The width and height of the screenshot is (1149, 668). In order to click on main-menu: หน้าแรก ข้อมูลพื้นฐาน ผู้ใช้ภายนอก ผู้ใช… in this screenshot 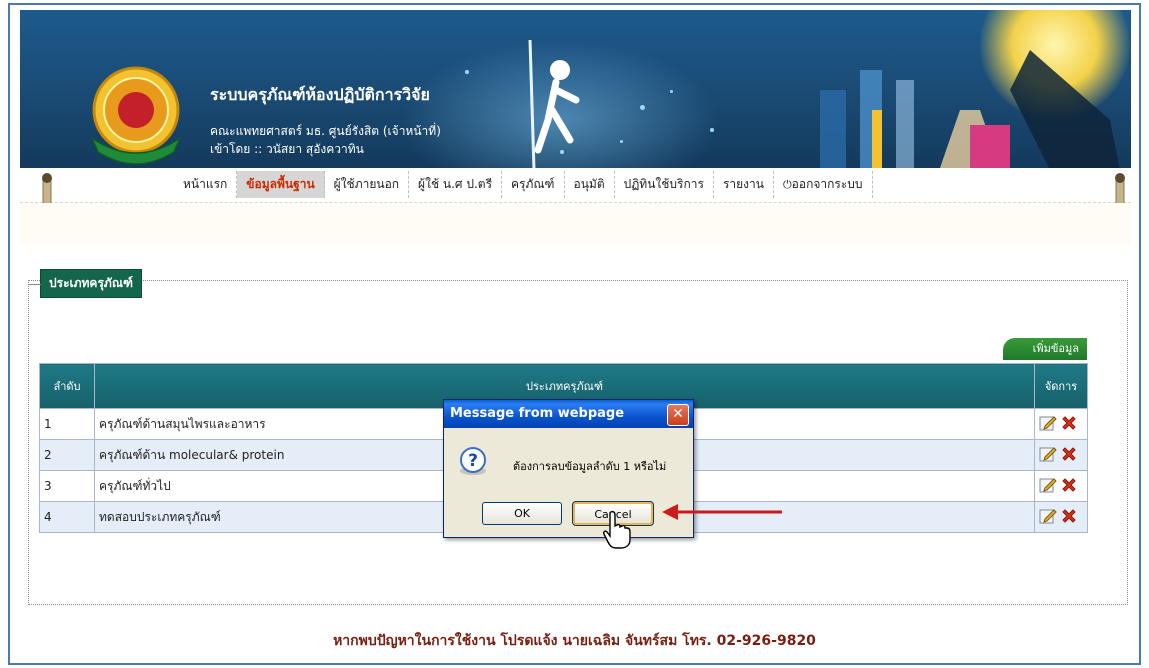, I will do `click(523, 184)`.